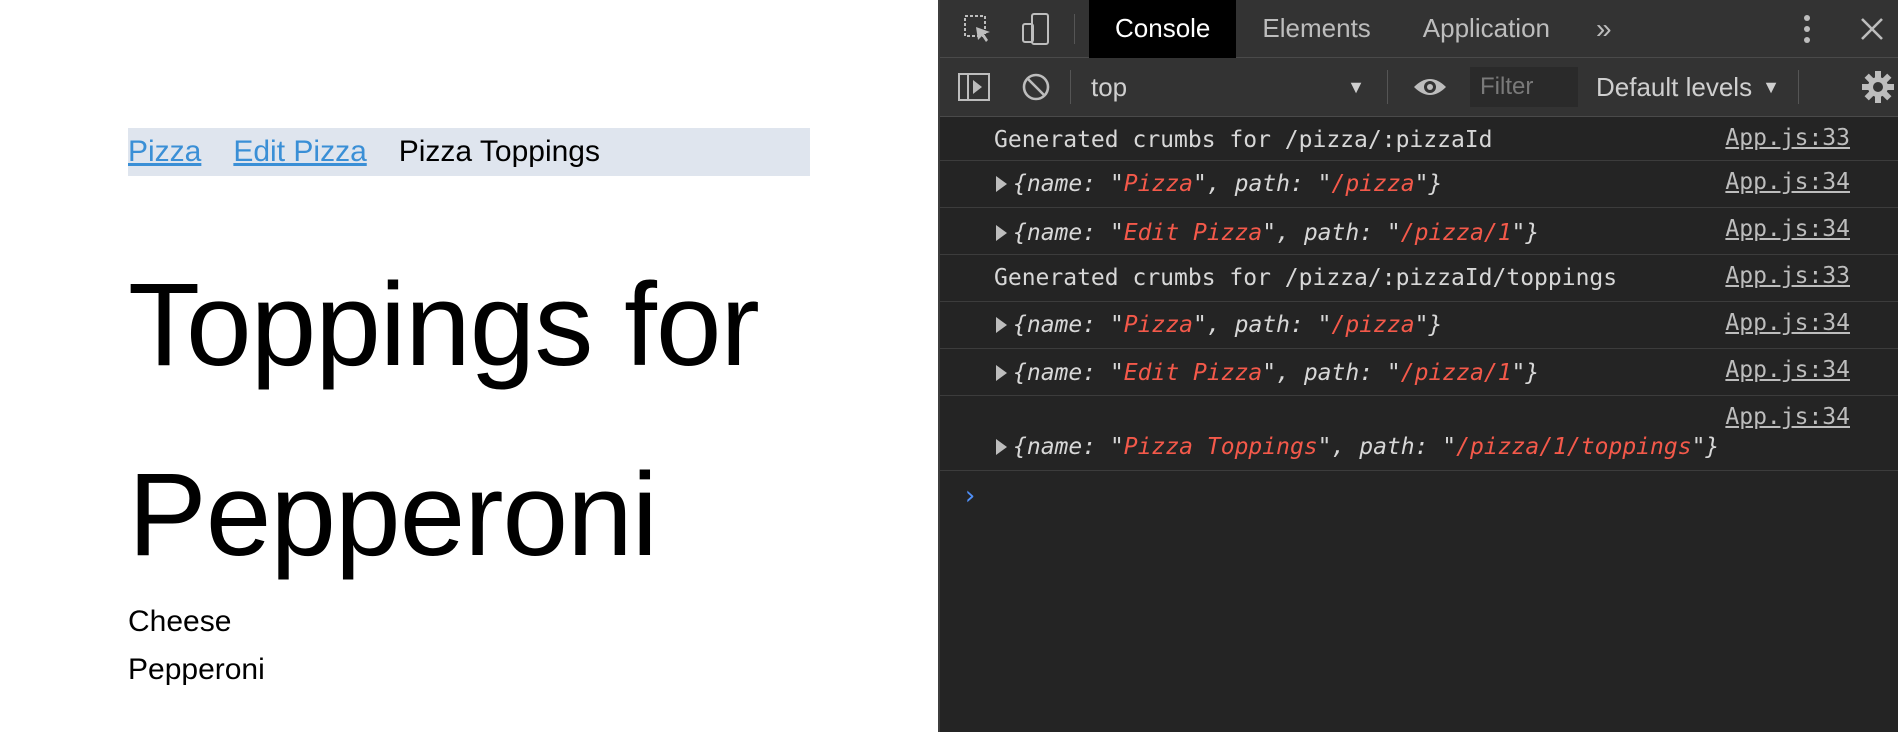 This screenshot has height=732, width=1898. What do you see at coordinates (299, 152) in the screenshot?
I see `breadcrumb-link-edit-pizza: Edit Pizza` at bounding box center [299, 152].